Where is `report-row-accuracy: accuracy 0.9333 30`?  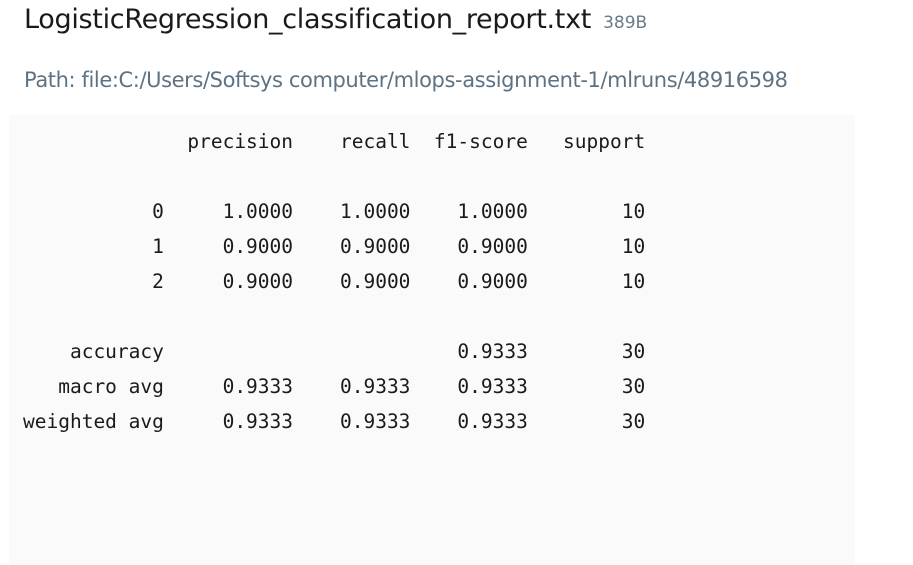 report-row-accuracy: accuracy 0.9333 30 is located at coordinates (334, 351).